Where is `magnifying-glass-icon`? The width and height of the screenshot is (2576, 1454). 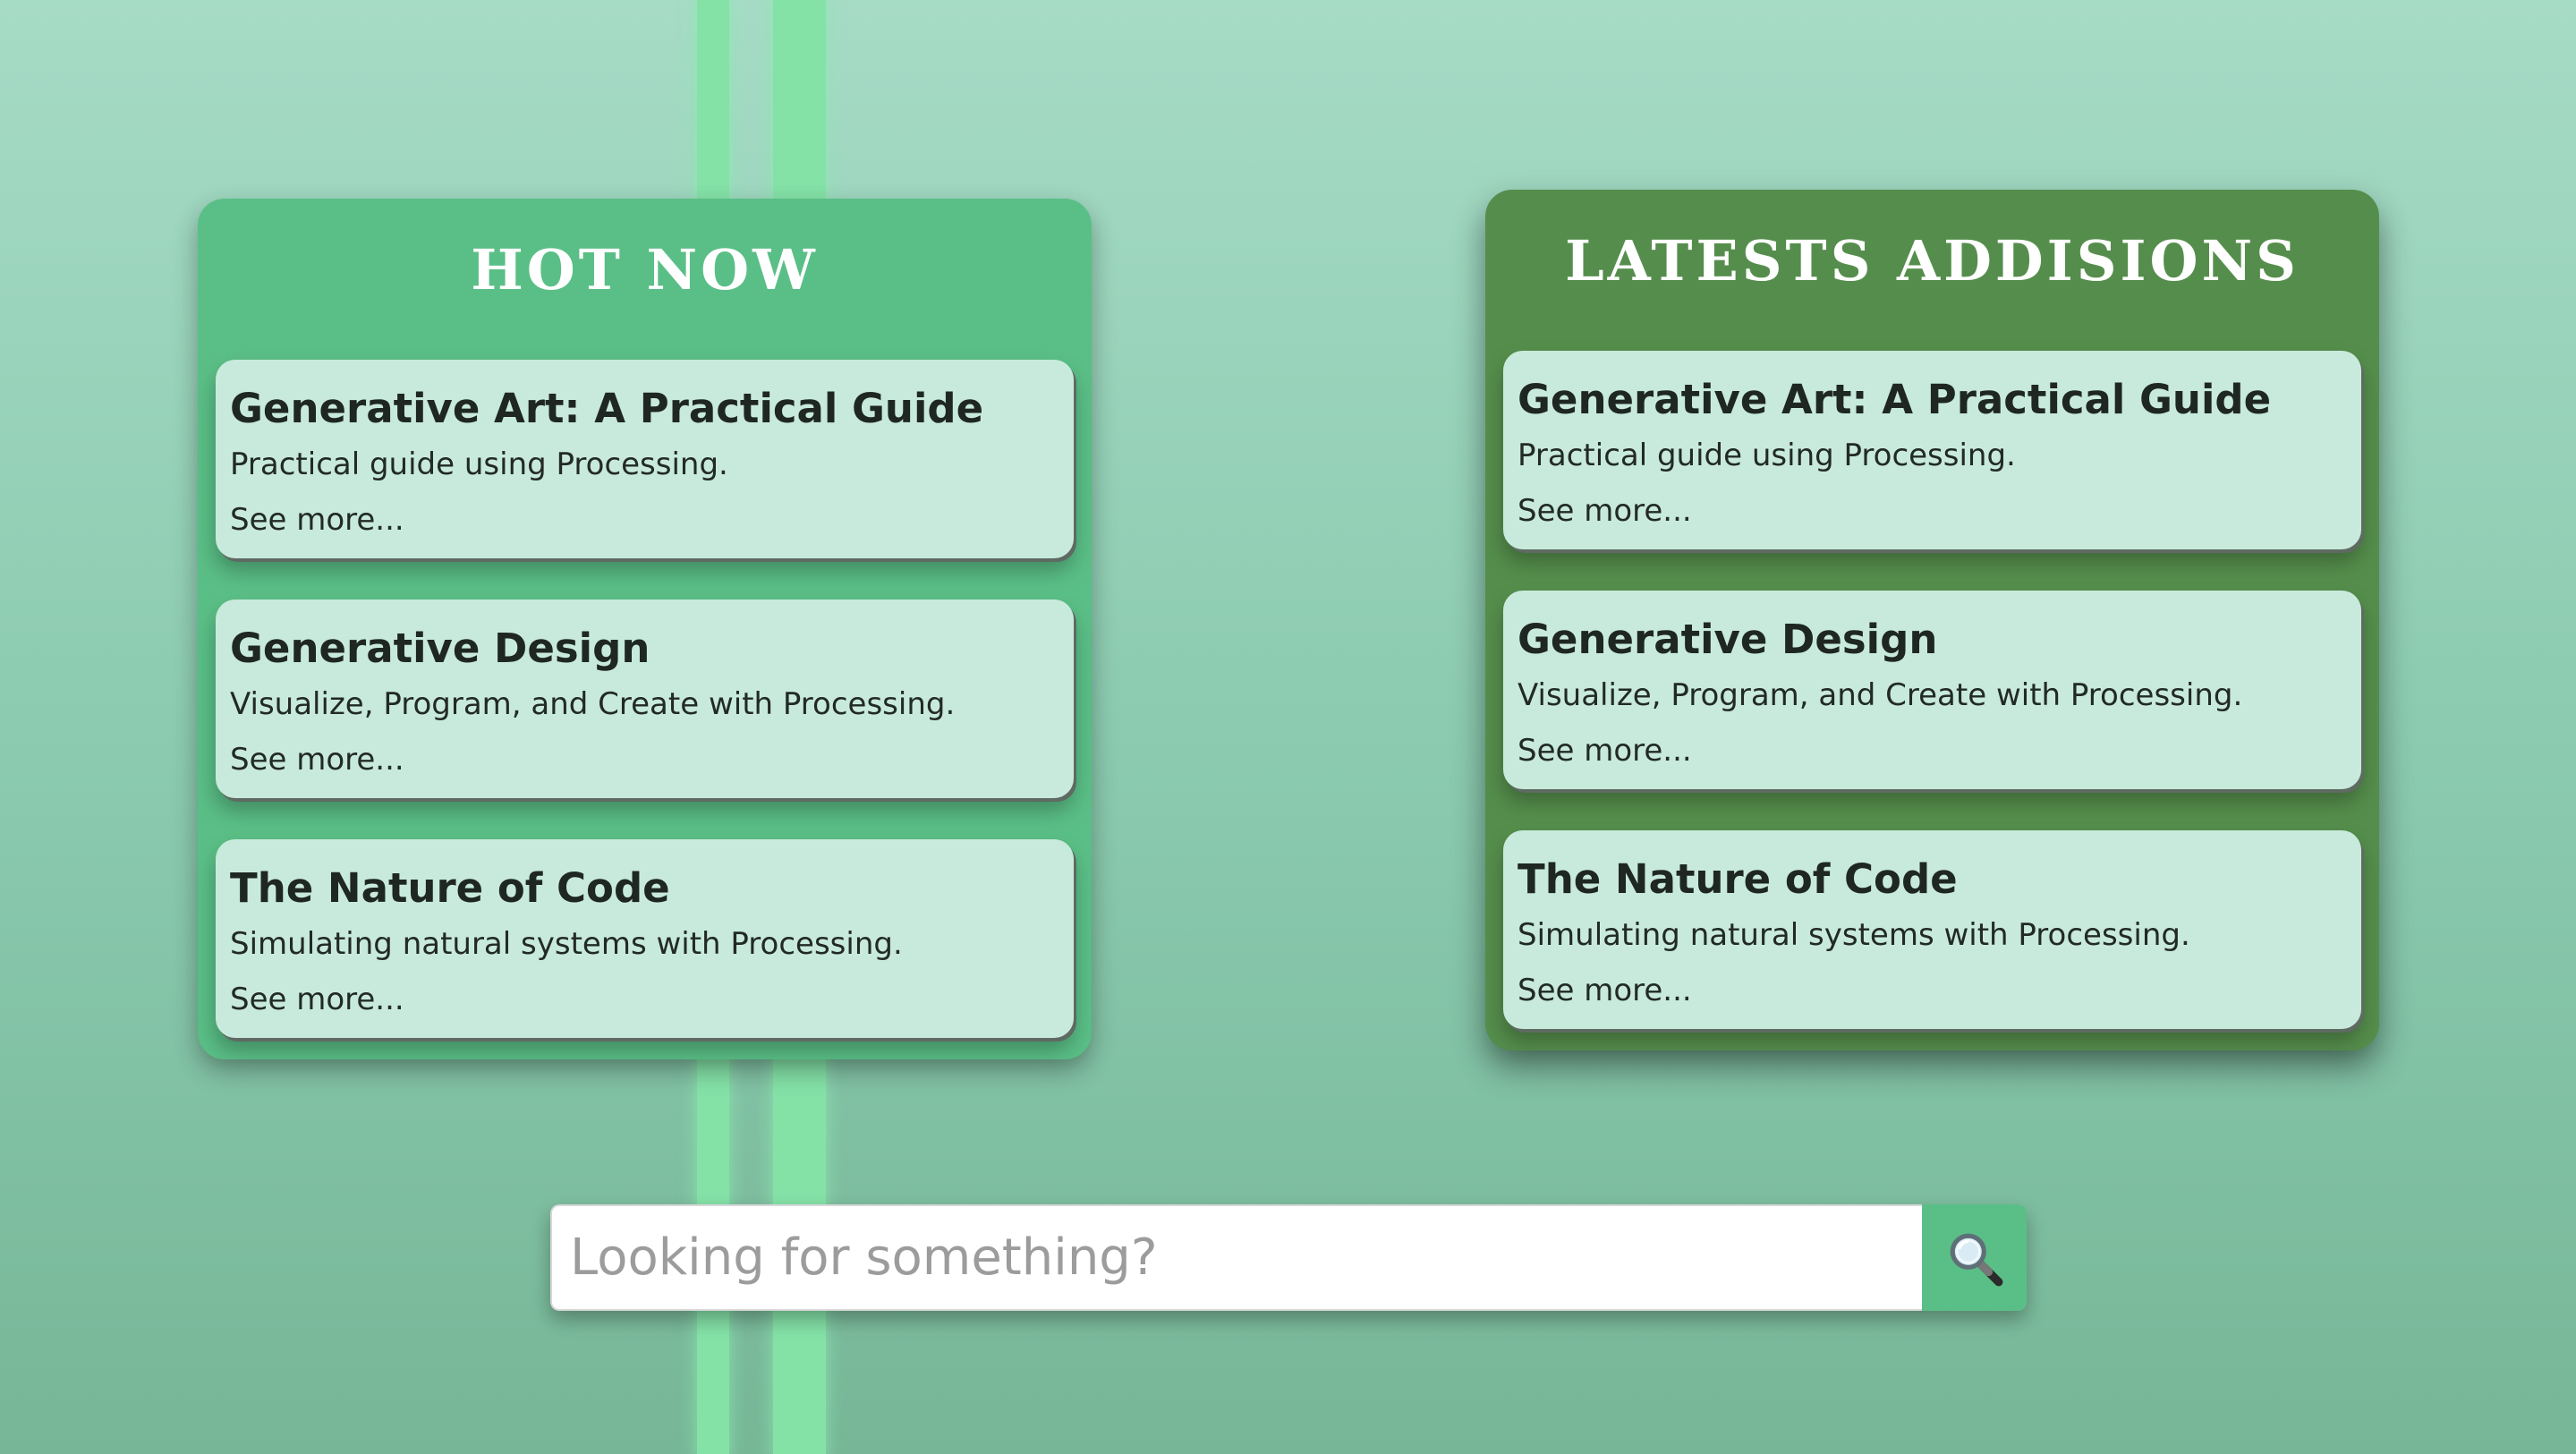
magnifying-glass-icon is located at coordinates (1976, 1259).